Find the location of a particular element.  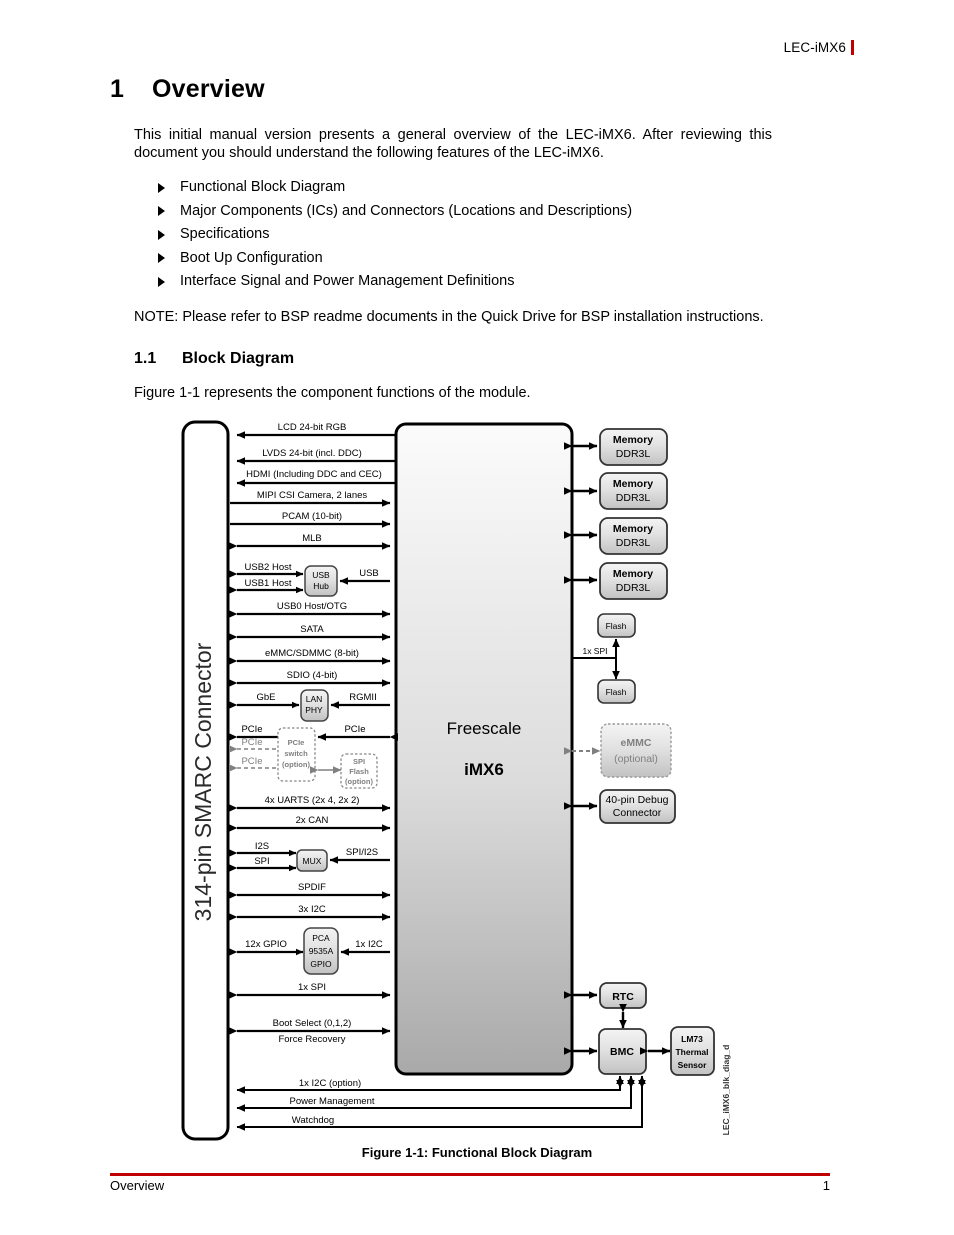

soc-part-label: iMX6 is located at coordinates (484, 769).